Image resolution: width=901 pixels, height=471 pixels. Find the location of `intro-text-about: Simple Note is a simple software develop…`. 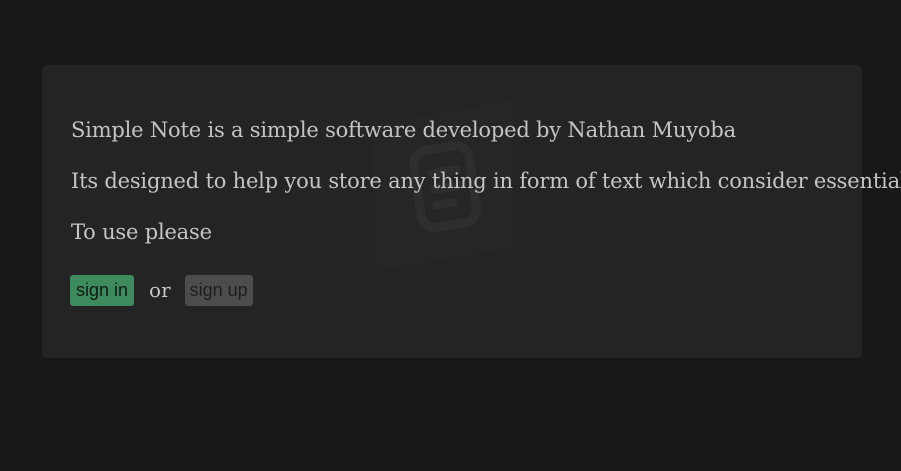

intro-text-about: Simple Note is a simple software develop… is located at coordinates (403, 130).